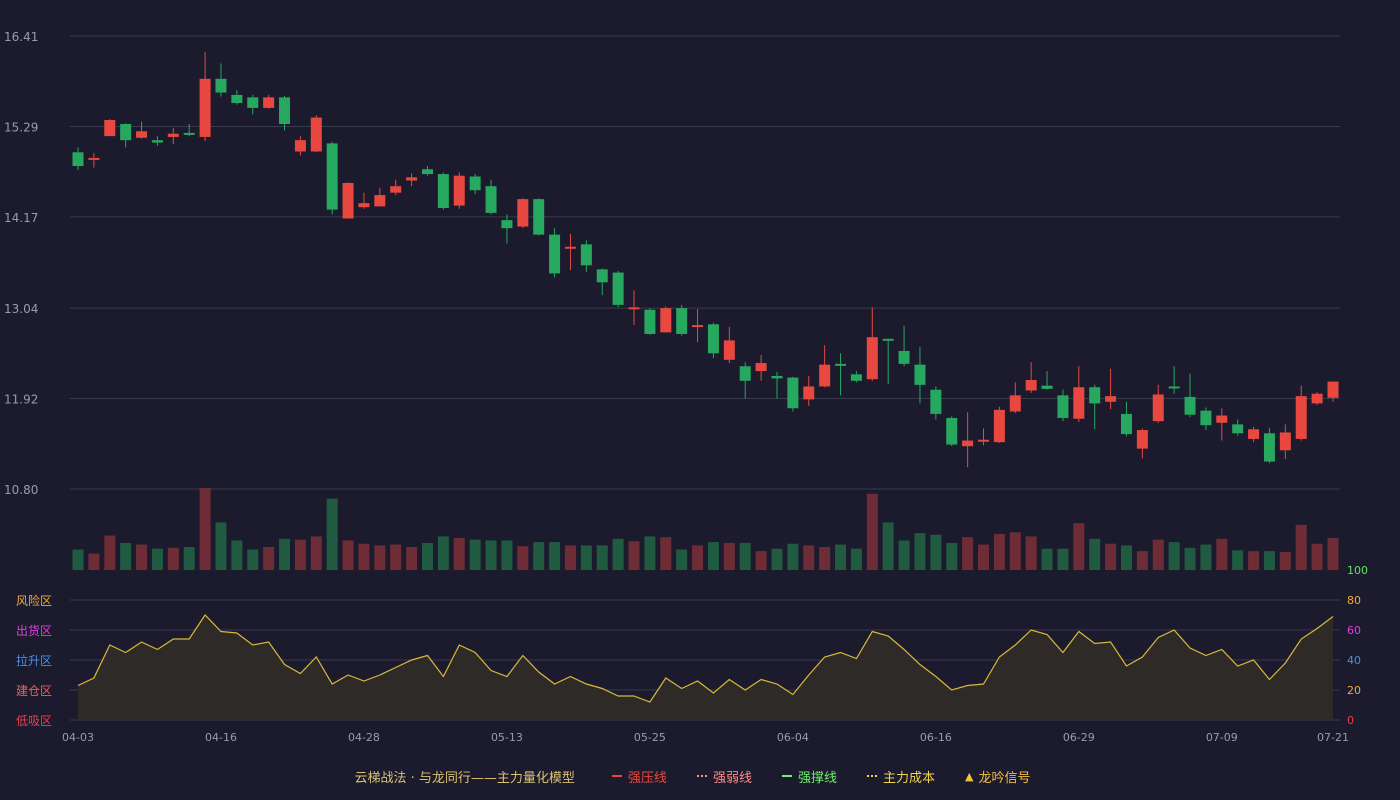 Image resolution: width=1400 pixels, height=800 pixels. What do you see at coordinates (21, 490) in the screenshot?
I see `price-tick-label: 10.80` at bounding box center [21, 490].